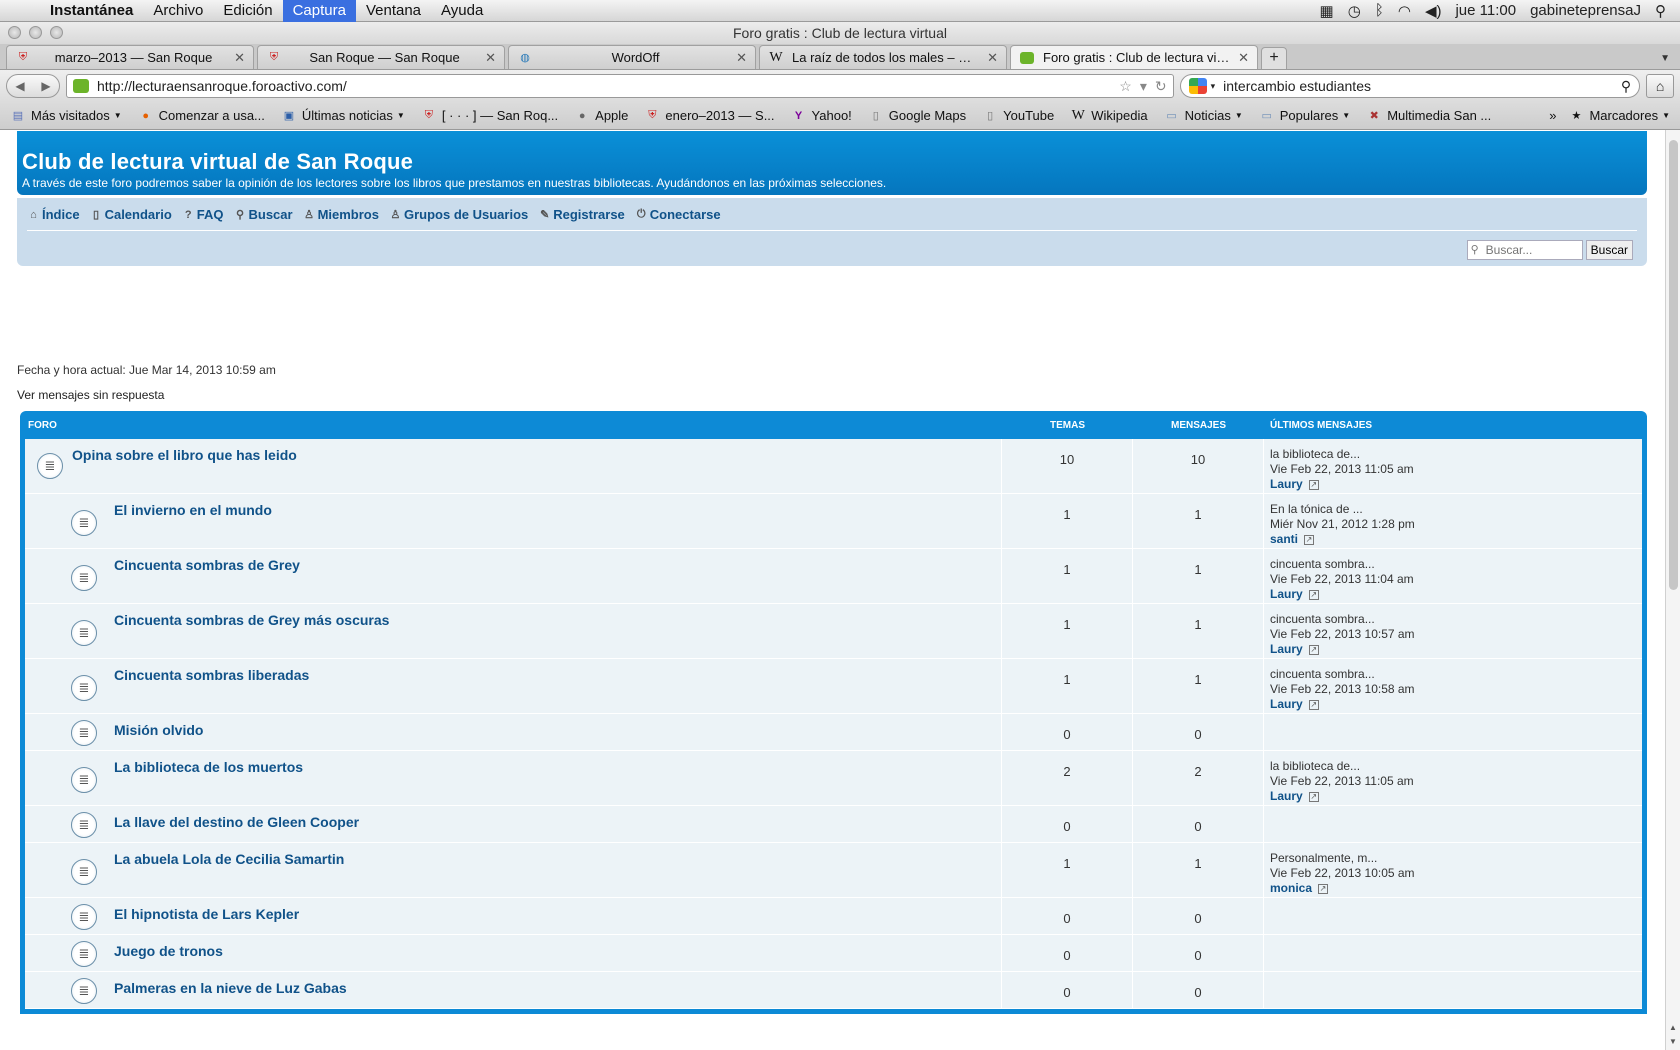  Describe the element at coordinates (1433, 11) in the screenshot. I see `volume-icon: ◀)` at that location.